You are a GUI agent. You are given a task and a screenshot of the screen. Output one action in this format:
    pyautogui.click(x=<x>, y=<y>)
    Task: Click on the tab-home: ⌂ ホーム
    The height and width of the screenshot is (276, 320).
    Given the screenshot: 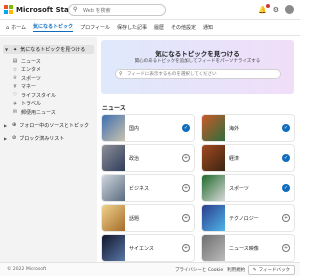 What is the action you would take?
    pyautogui.click(x=16, y=28)
    